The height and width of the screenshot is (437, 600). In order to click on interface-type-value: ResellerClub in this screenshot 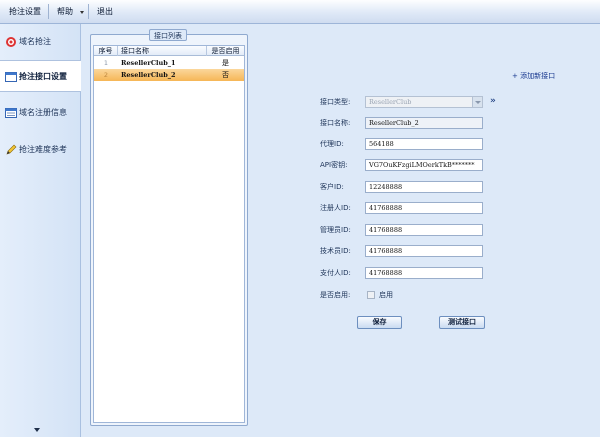, I will do `click(390, 102)`.